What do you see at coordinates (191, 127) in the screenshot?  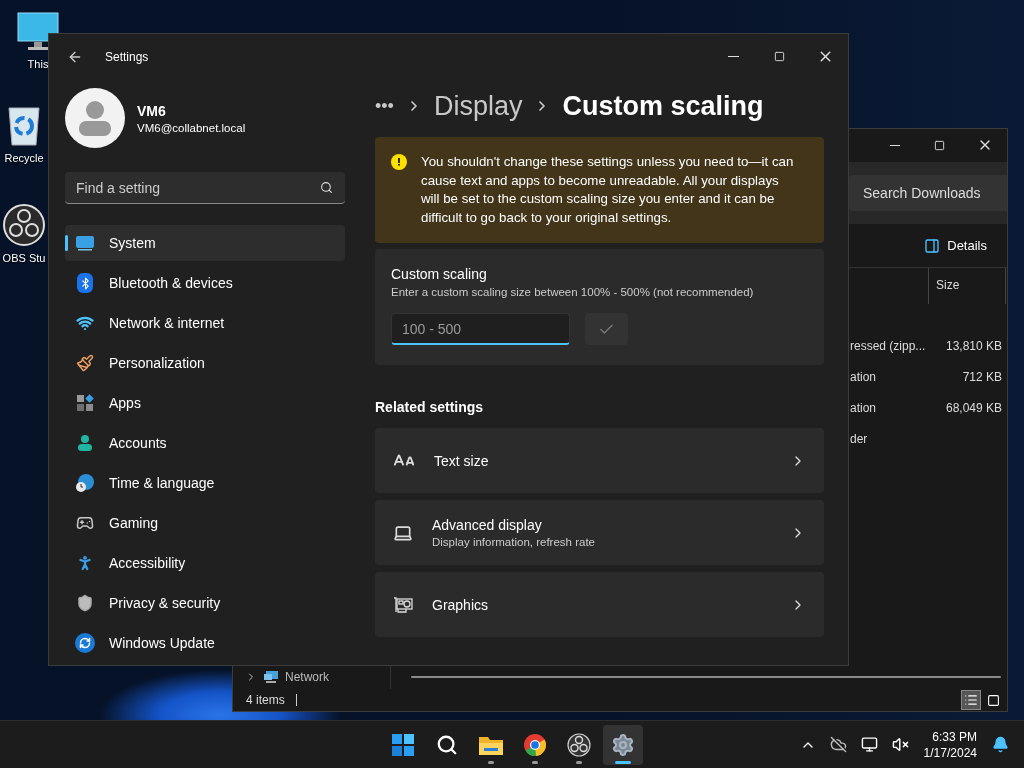 I see `user-email: VM6@collabnet.local` at bounding box center [191, 127].